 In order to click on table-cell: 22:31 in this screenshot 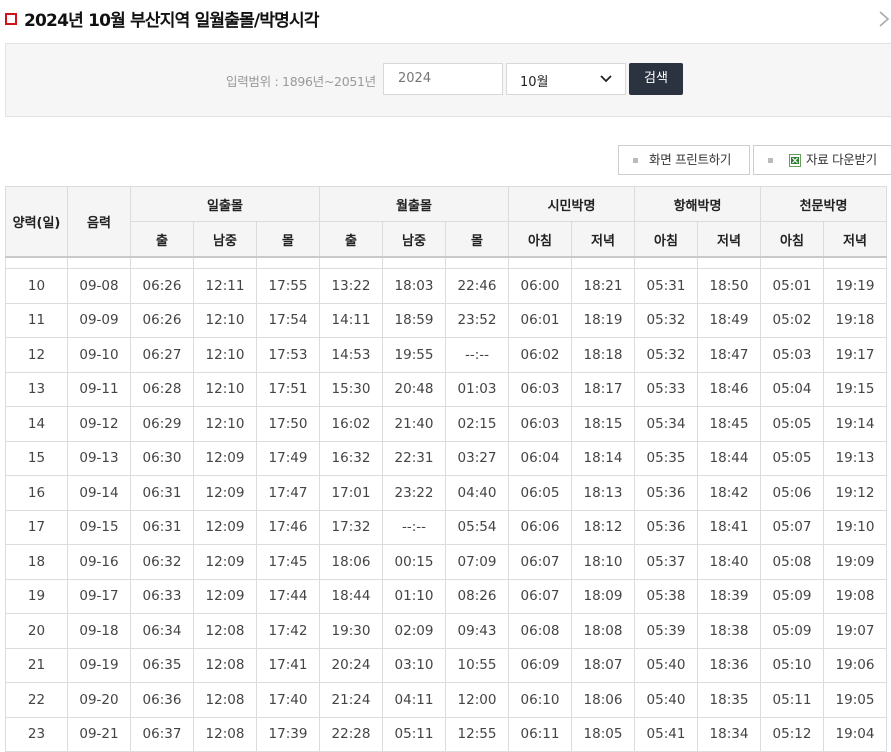, I will do `click(414, 458)`.